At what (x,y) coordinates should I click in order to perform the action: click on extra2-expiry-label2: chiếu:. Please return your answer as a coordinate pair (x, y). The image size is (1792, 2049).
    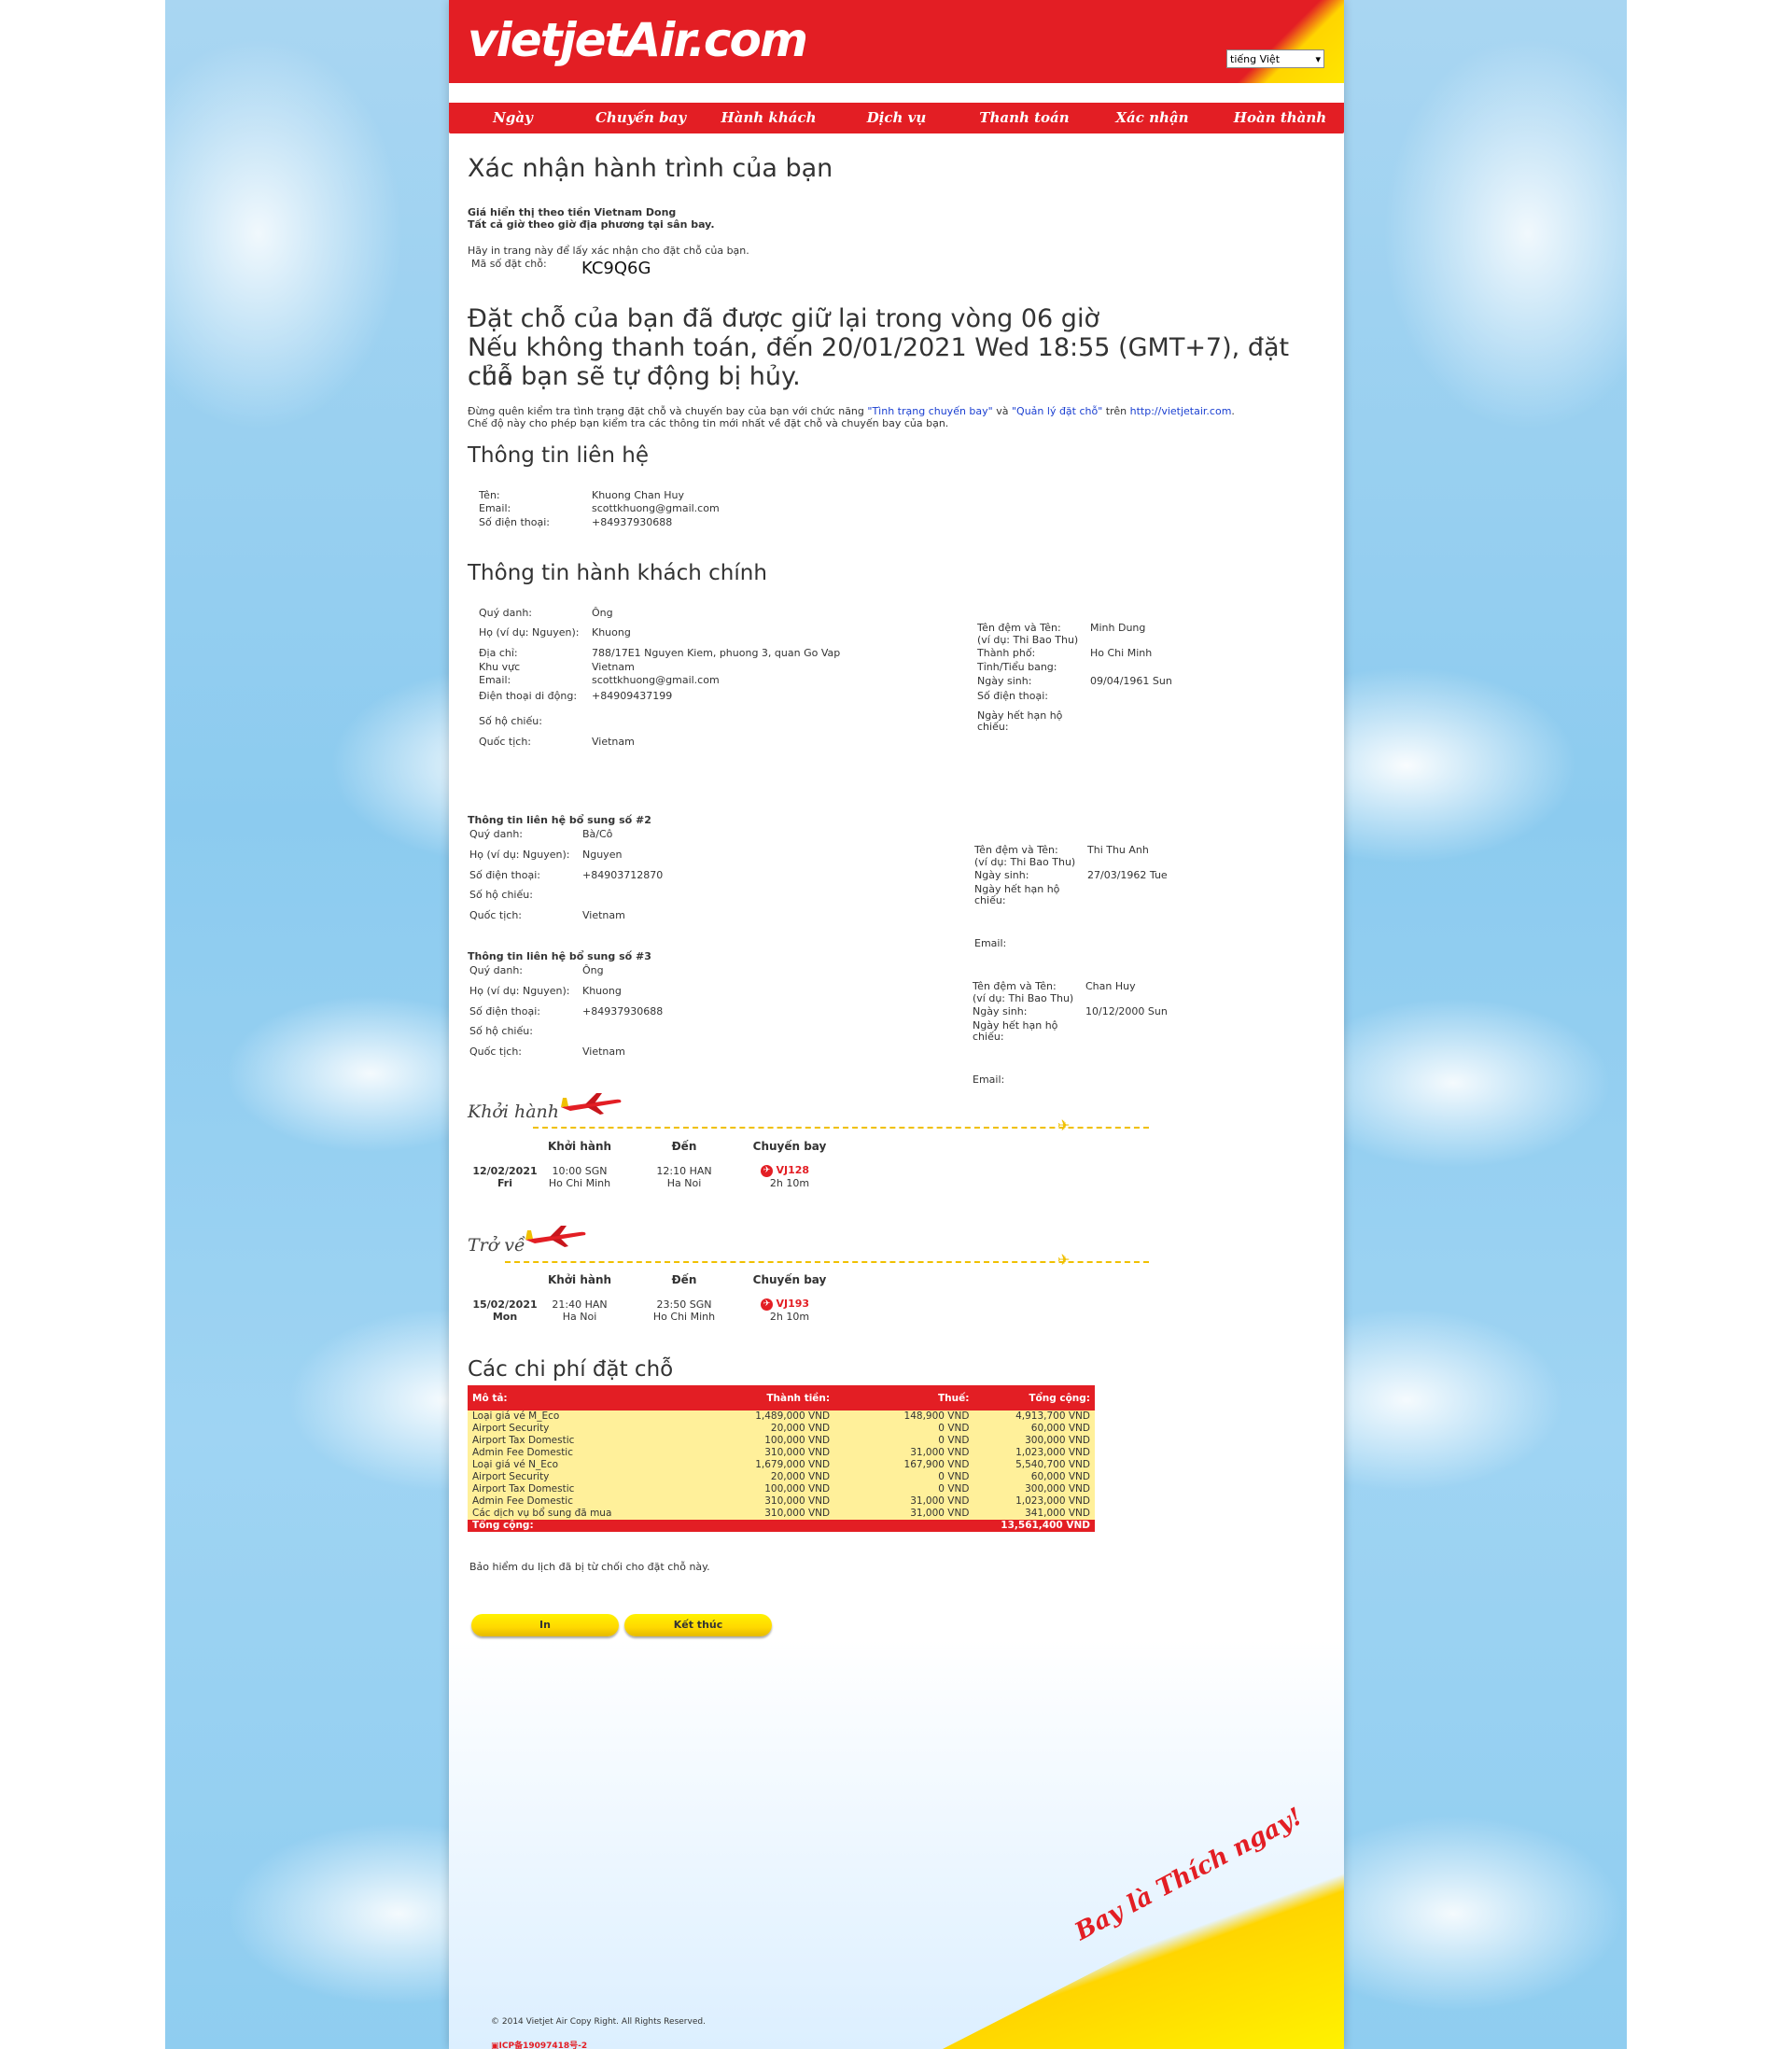
    Looking at the image, I should click on (990, 900).